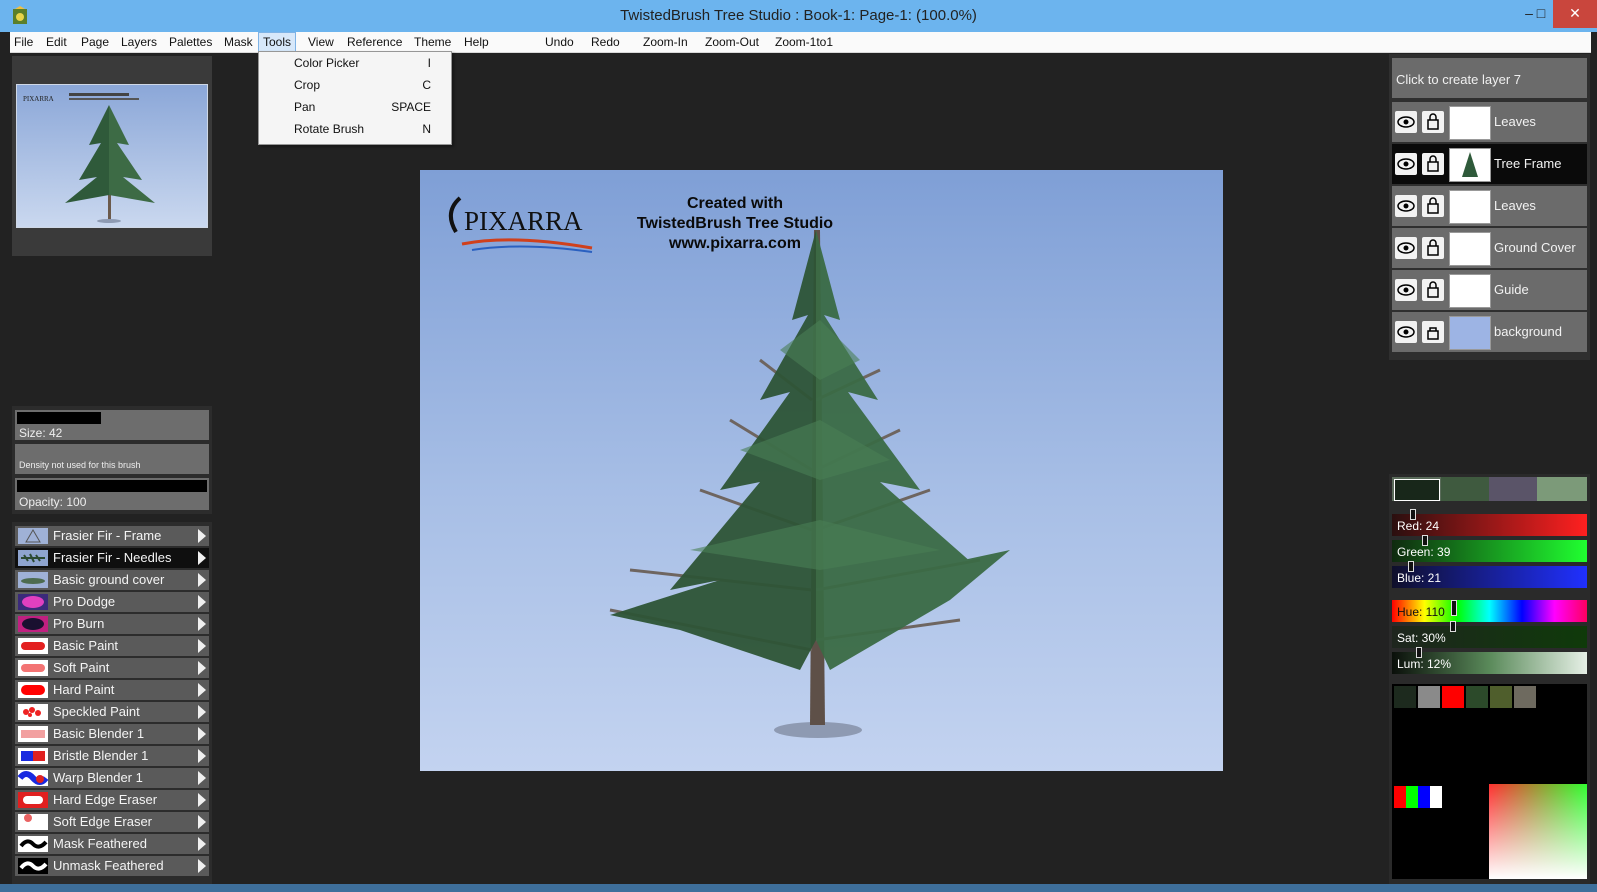  I want to click on menu-page: Page, so click(95, 42).